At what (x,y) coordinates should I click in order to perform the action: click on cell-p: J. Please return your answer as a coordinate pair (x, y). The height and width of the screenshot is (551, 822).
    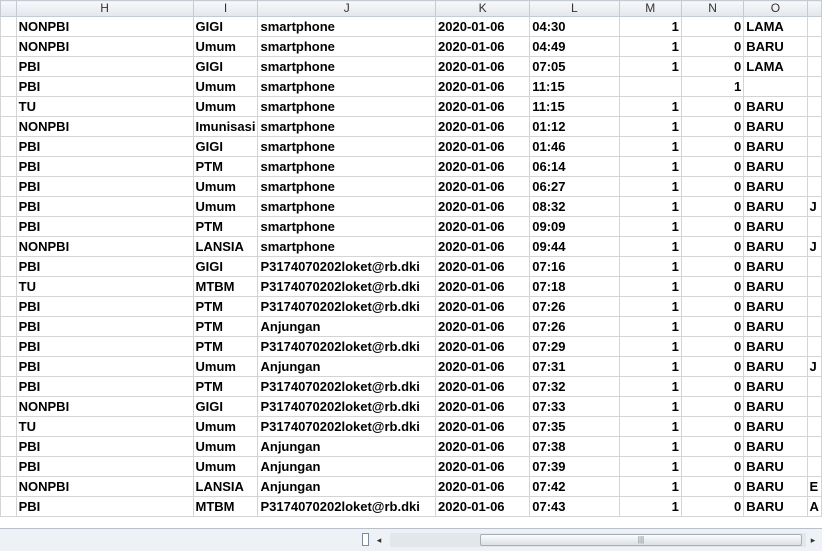
    Looking at the image, I should click on (814, 366).